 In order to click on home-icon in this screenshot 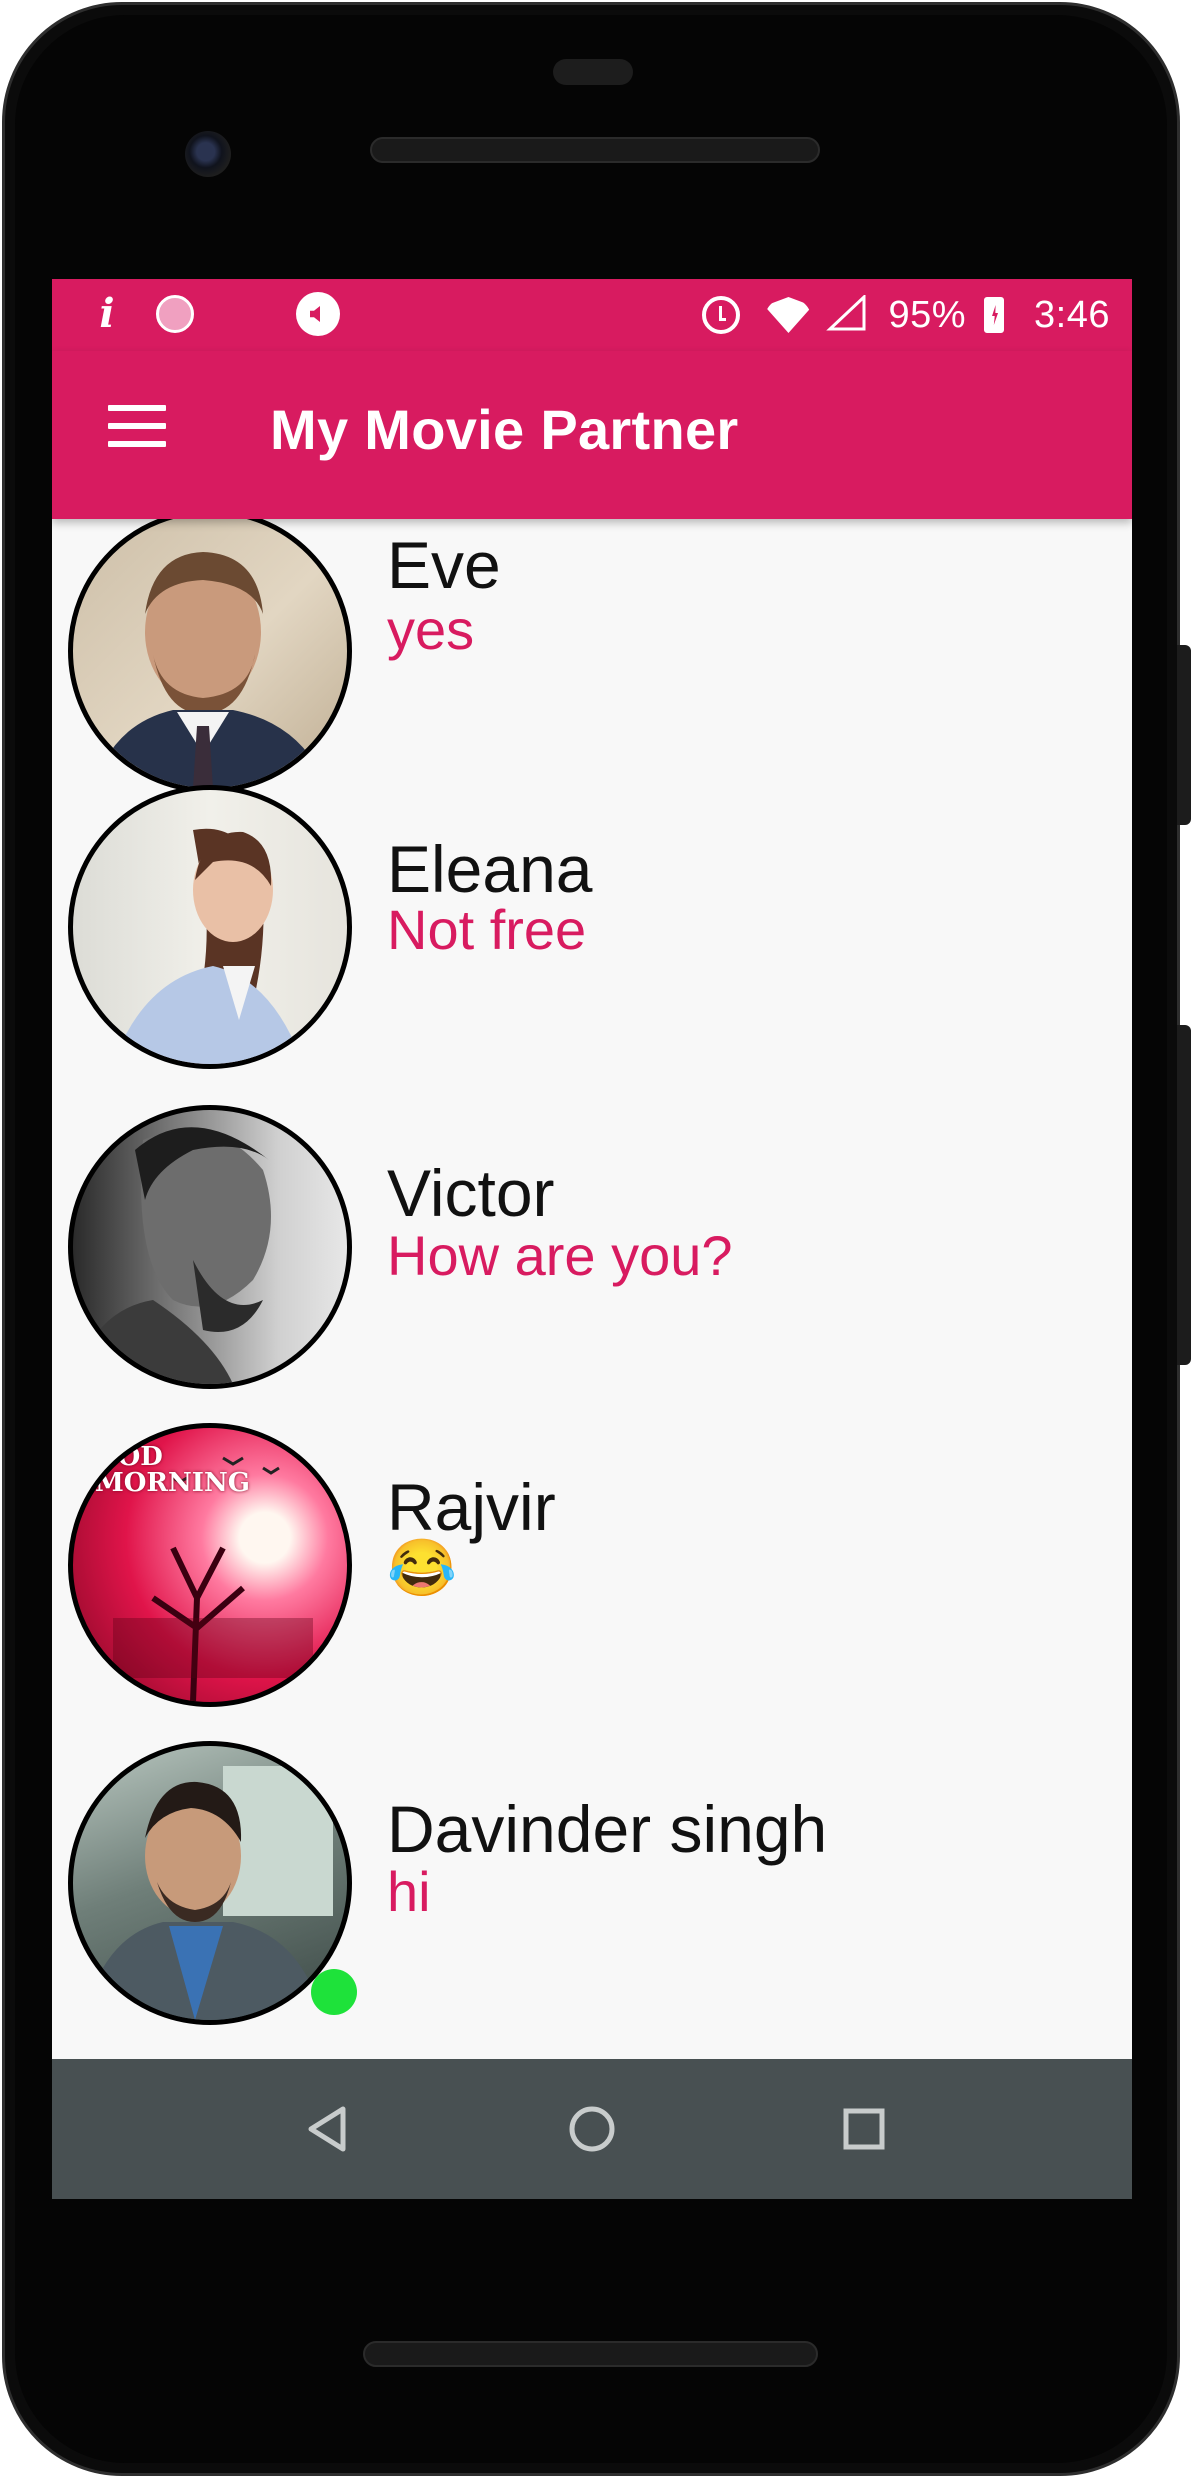, I will do `click(592, 2129)`.